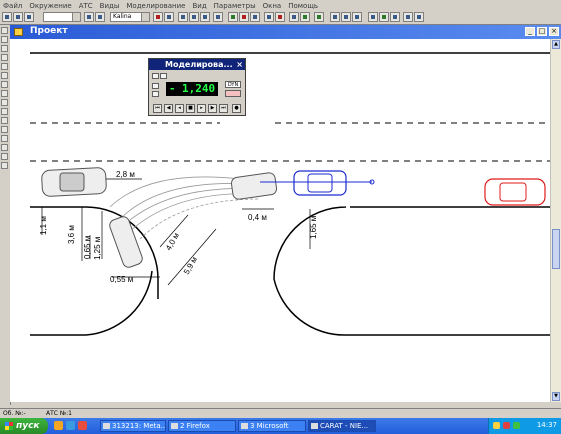  What do you see at coordinates (205, 17) in the screenshot?
I see `measure-icon` at bounding box center [205, 17].